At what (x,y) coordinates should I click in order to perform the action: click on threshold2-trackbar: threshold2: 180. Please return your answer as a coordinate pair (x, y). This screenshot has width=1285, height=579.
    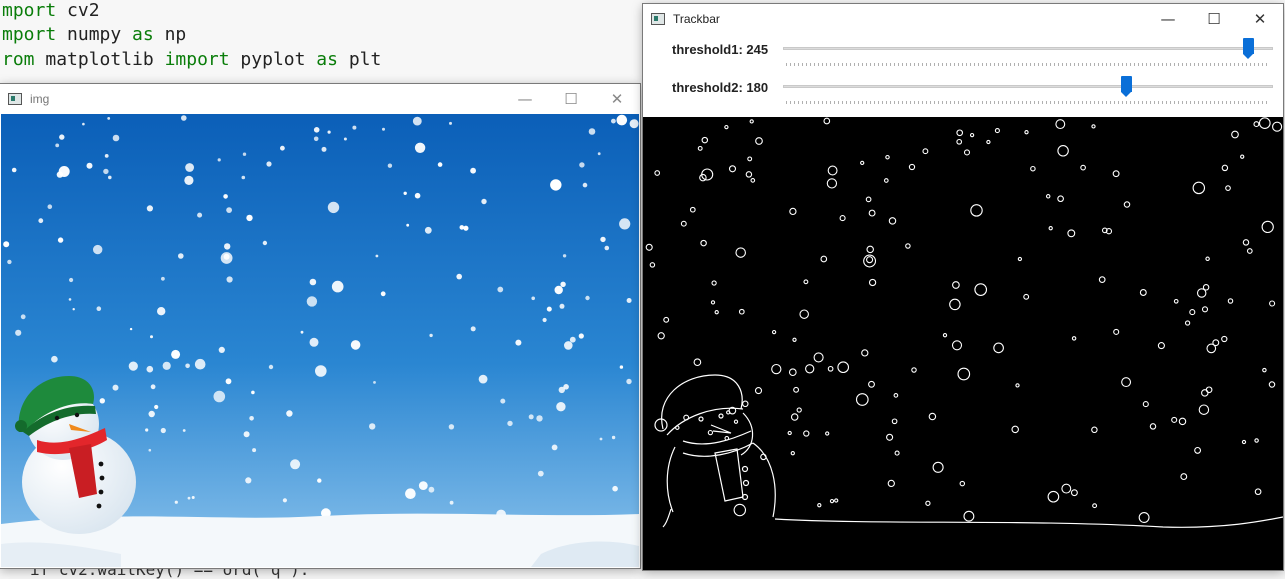
    Looking at the image, I should click on (963, 92).